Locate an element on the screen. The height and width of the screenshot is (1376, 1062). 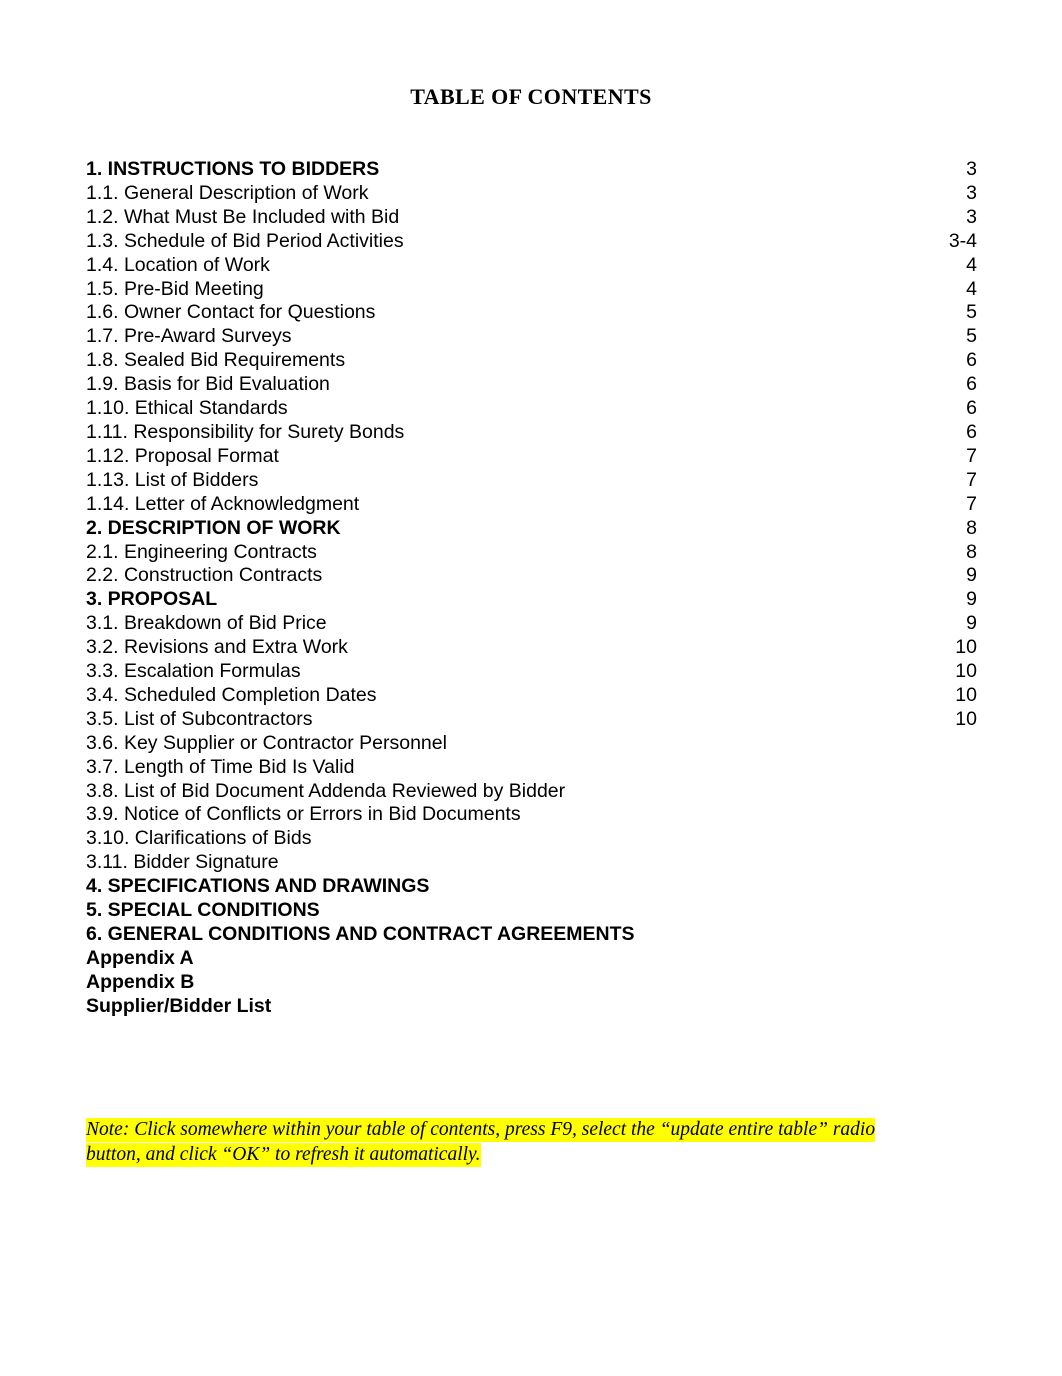
toc-entry-label: 1. INSTRUCTIONS TO BIDDERS is located at coordinates (233, 169).